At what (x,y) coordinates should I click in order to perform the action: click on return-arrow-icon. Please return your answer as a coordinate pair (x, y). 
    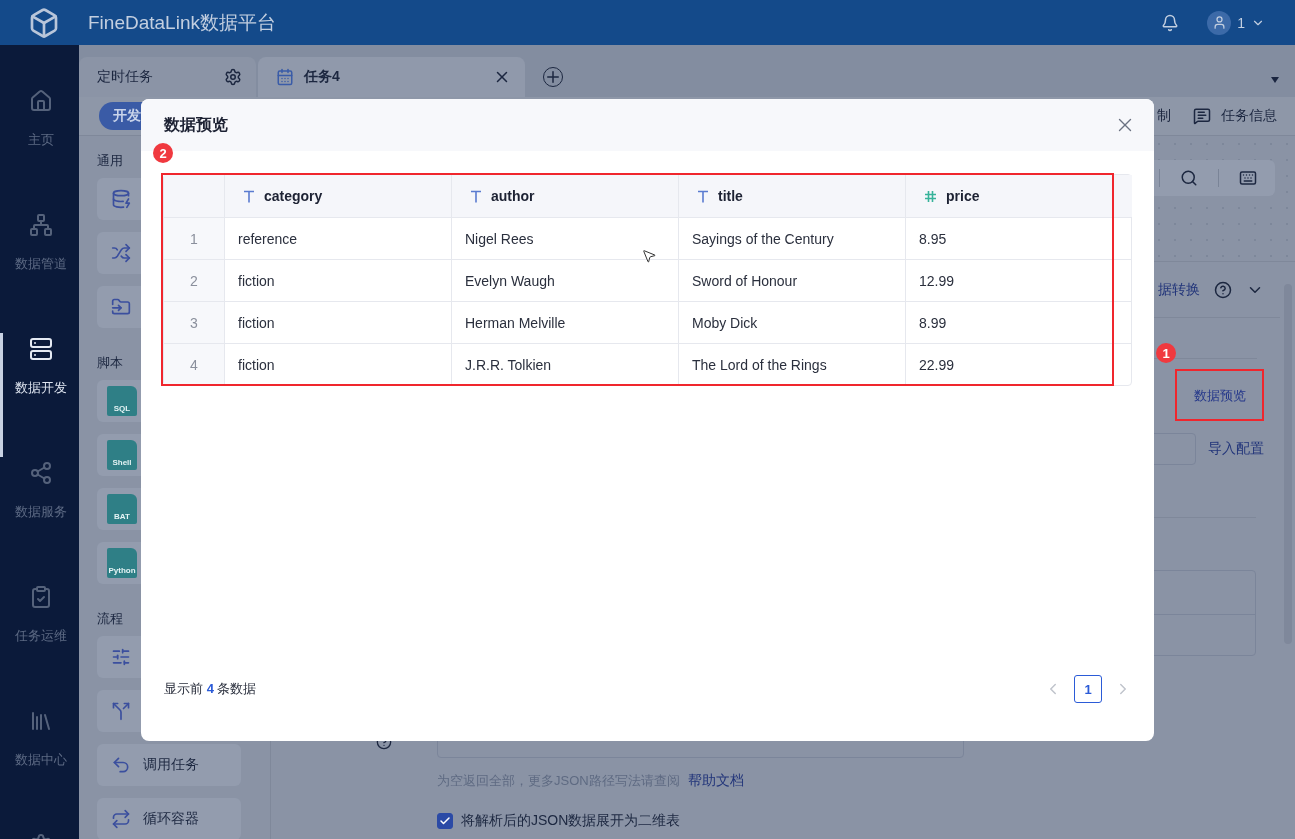
    Looking at the image, I should click on (121, 765).